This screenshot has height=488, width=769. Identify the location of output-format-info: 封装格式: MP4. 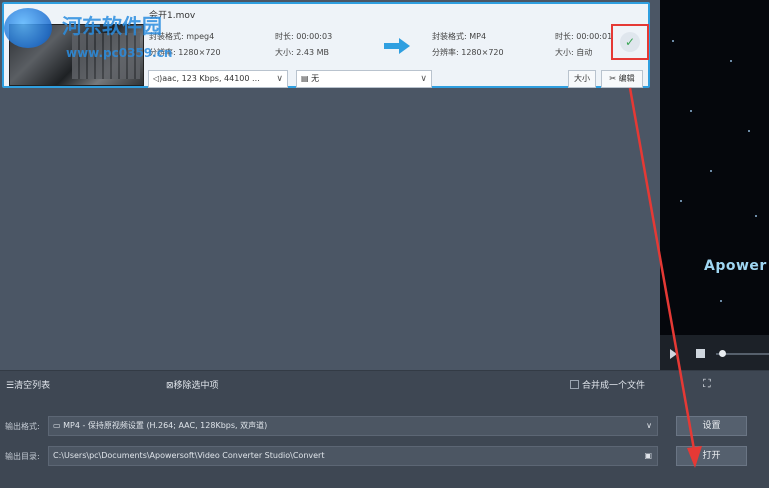
(459, 36).